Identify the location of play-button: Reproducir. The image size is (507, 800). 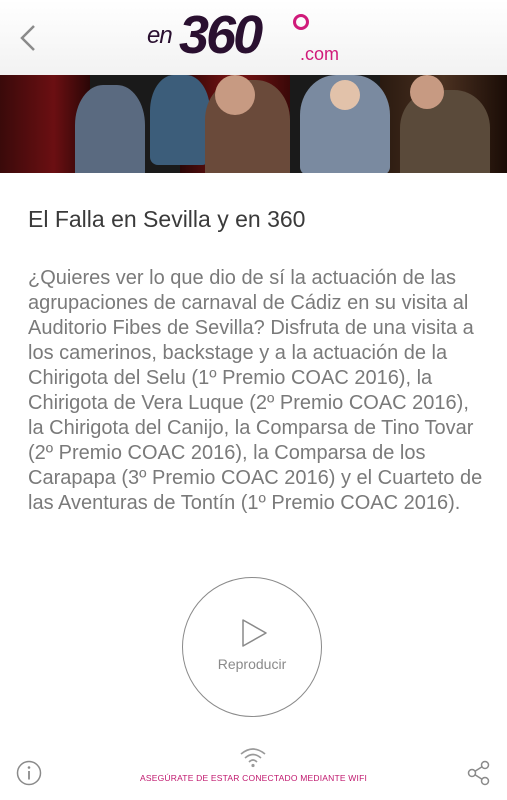
(252, 647).